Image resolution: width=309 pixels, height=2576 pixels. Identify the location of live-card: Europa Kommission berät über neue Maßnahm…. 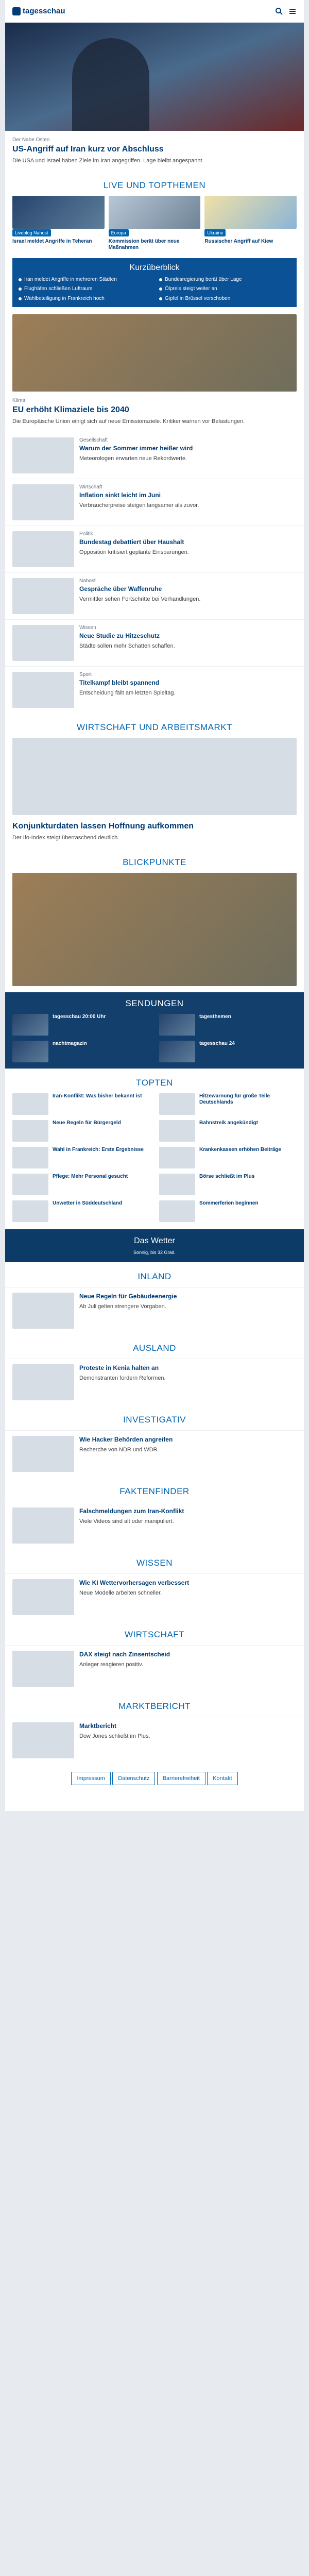
(154, 223).